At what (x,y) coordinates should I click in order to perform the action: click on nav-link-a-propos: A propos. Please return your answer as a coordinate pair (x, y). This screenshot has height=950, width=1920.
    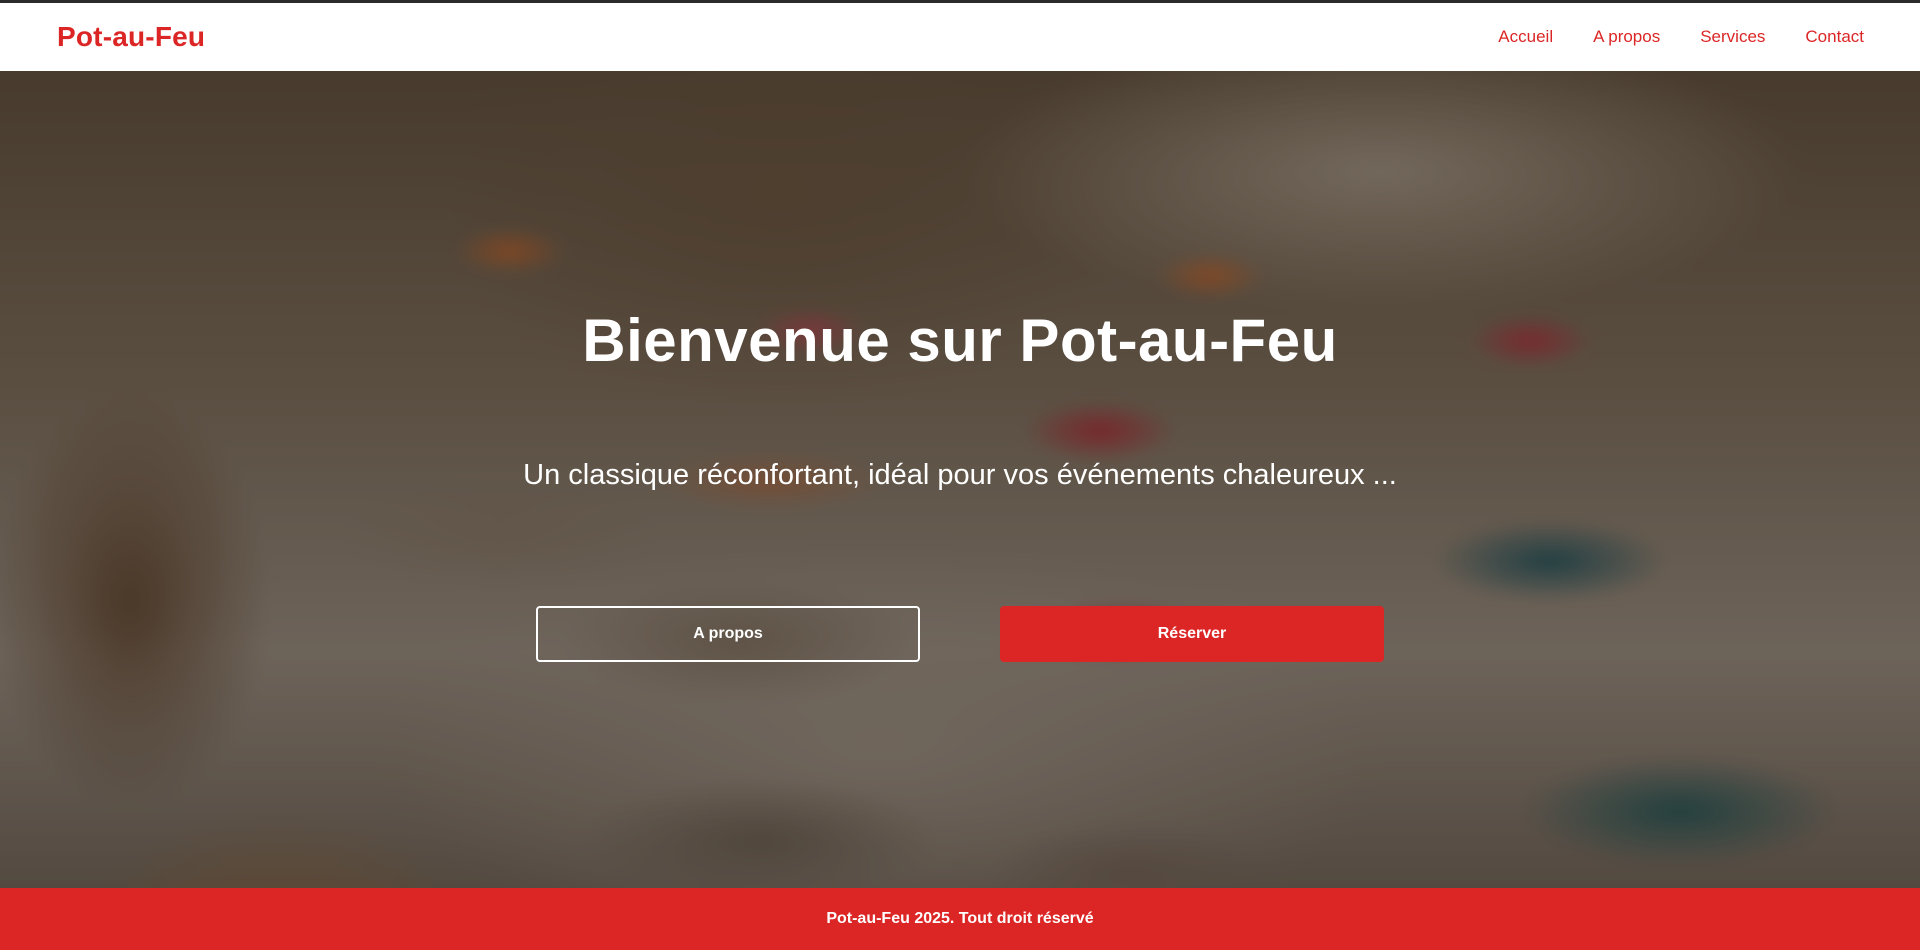
    Looking at the image, I should click on (1626, 37).